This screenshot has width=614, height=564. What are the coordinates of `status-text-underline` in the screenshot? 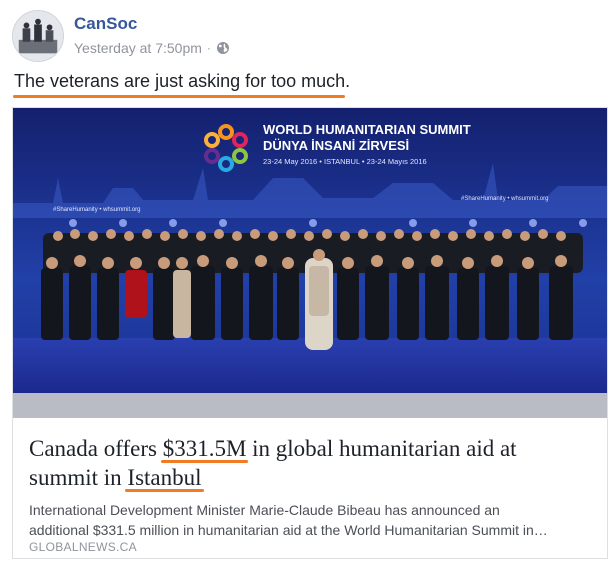 It's located at (179, 96).